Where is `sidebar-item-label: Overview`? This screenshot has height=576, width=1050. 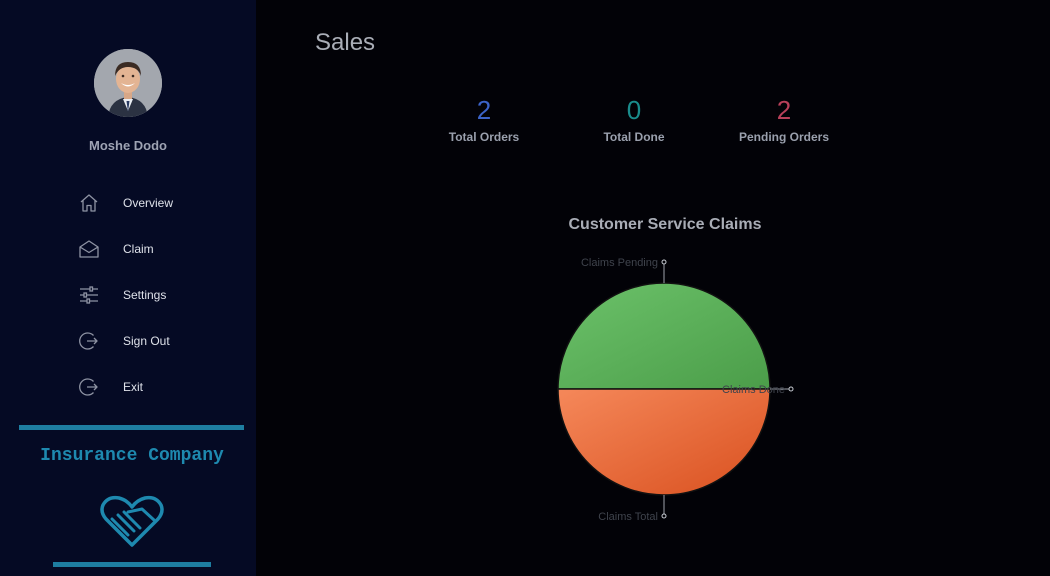
sidebar-item-label: Overview is located at coordinates (148, 203).